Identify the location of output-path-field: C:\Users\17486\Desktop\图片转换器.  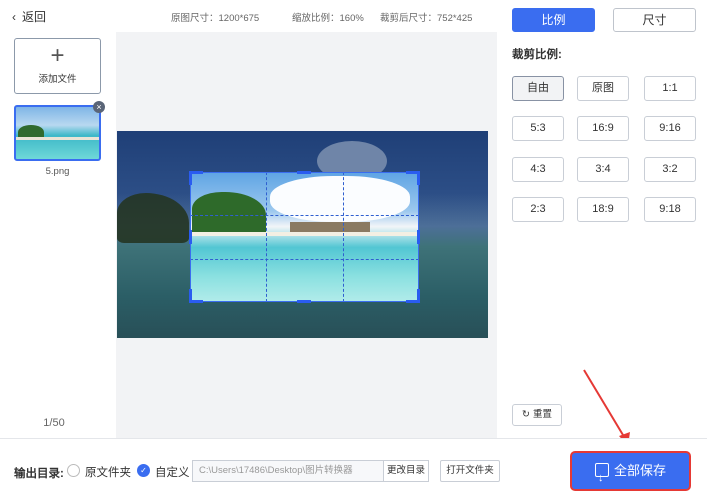
(287, 471).